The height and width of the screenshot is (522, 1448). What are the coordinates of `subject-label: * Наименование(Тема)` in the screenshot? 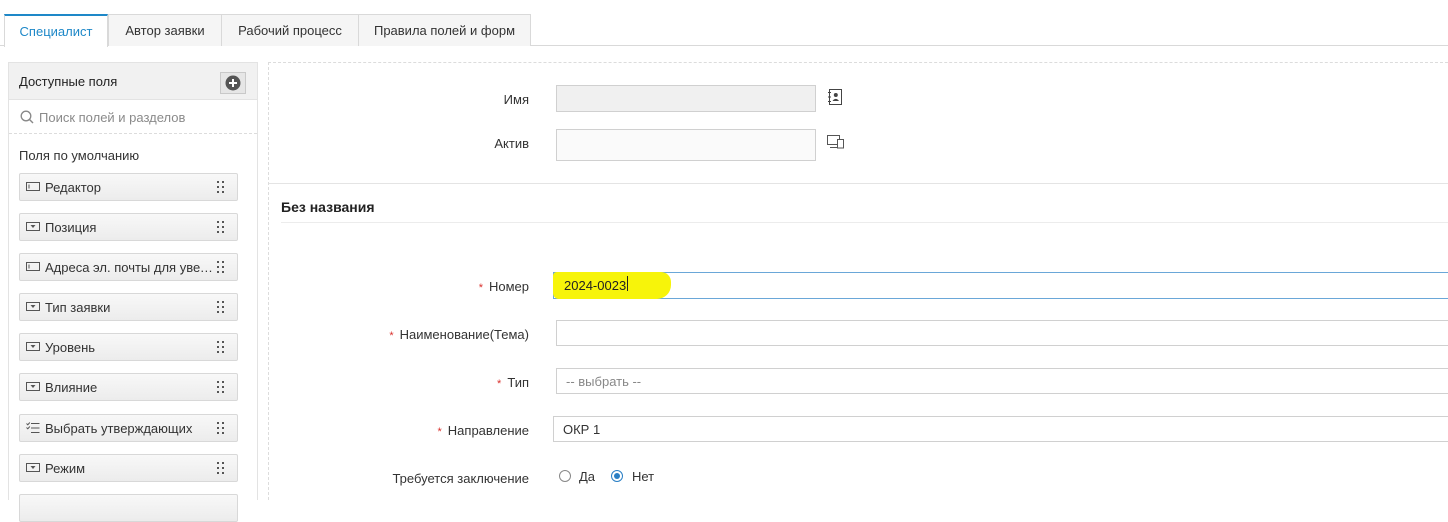 It's located at (399, 334).